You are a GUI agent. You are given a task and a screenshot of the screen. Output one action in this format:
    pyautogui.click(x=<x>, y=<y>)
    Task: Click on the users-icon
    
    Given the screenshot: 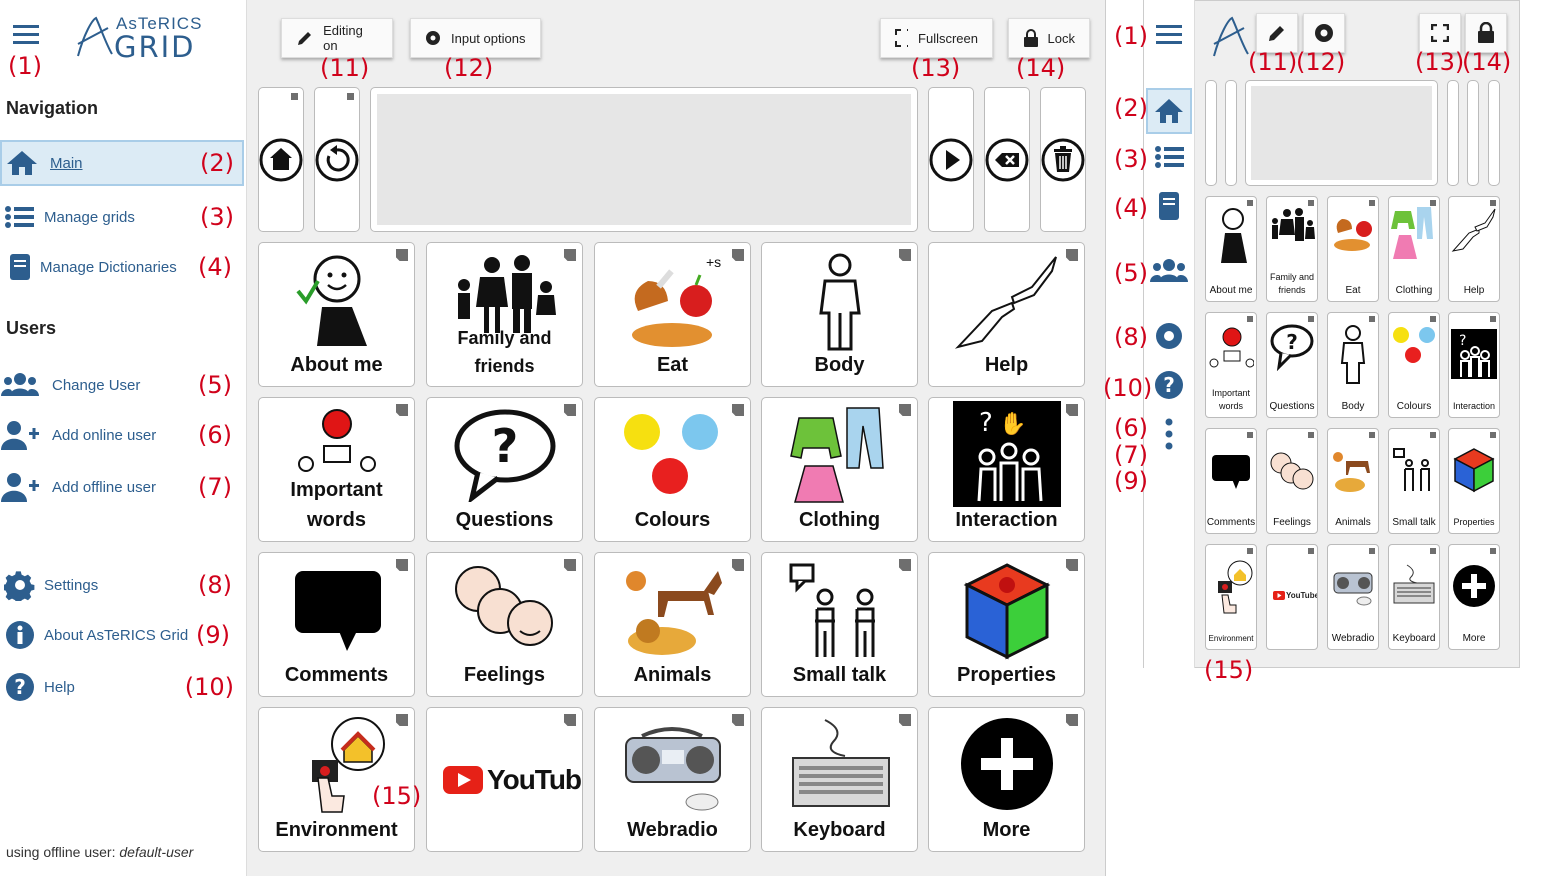 What is the action you would take?
    pyautogui.click(x=1169, y=273)
    